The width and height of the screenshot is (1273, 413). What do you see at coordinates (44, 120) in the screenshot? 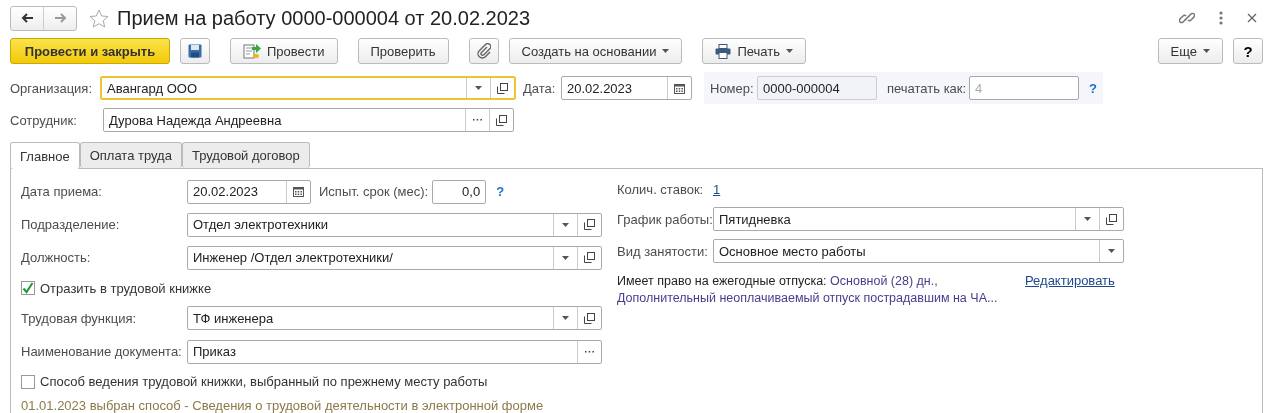
I see `field-label: Сотрудник:` at bounding box center [44, 120].